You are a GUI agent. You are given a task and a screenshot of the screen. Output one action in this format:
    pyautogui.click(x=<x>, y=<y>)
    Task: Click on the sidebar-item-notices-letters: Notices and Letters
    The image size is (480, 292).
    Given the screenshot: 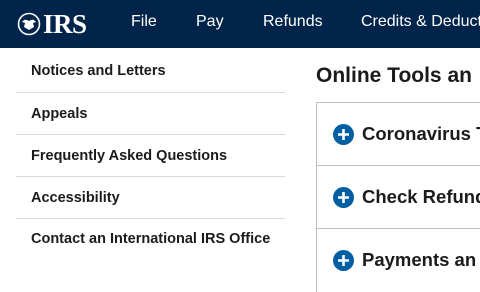 What is the action you would take?
    pyautogui.click(x=150, y=71)
    